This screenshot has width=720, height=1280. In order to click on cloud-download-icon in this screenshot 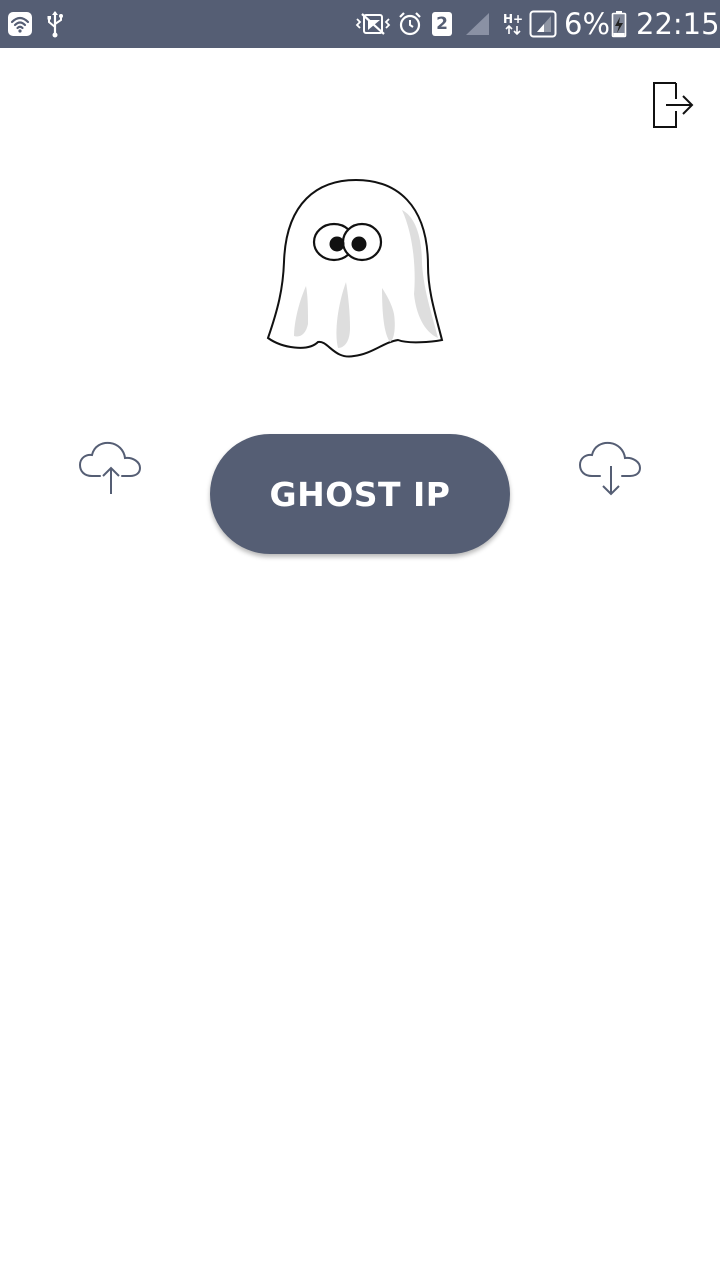, I will do `click(610, 468)`.